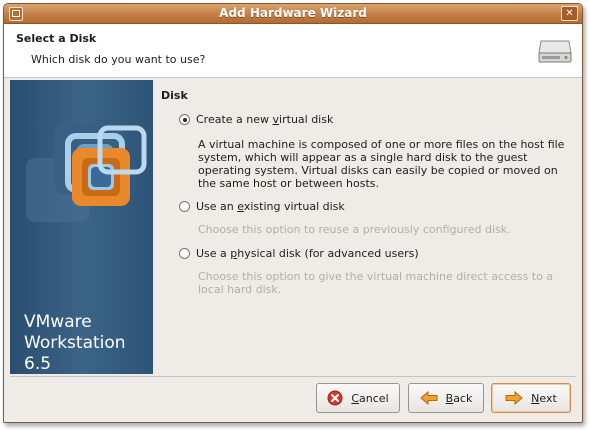 The width and height of the screenshot is (590, 430). I want to click on section-title: Disk, so click(174, 95).